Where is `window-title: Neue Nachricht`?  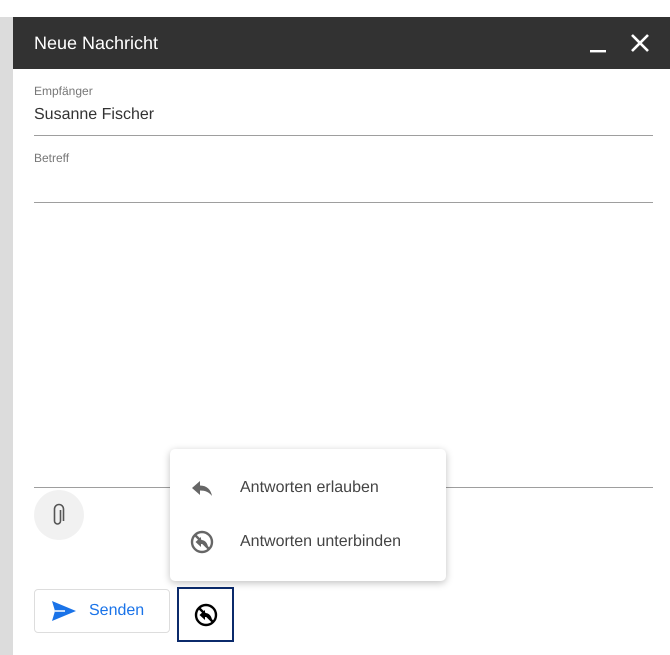 window-title: Neue Nachricht is located at coordinates (97, 43).